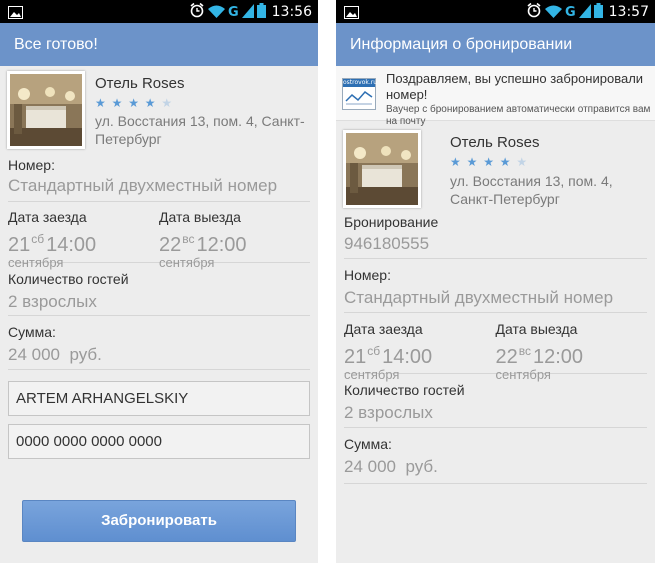  I want to click on status-bar: G 13:57, so click(495, 11).